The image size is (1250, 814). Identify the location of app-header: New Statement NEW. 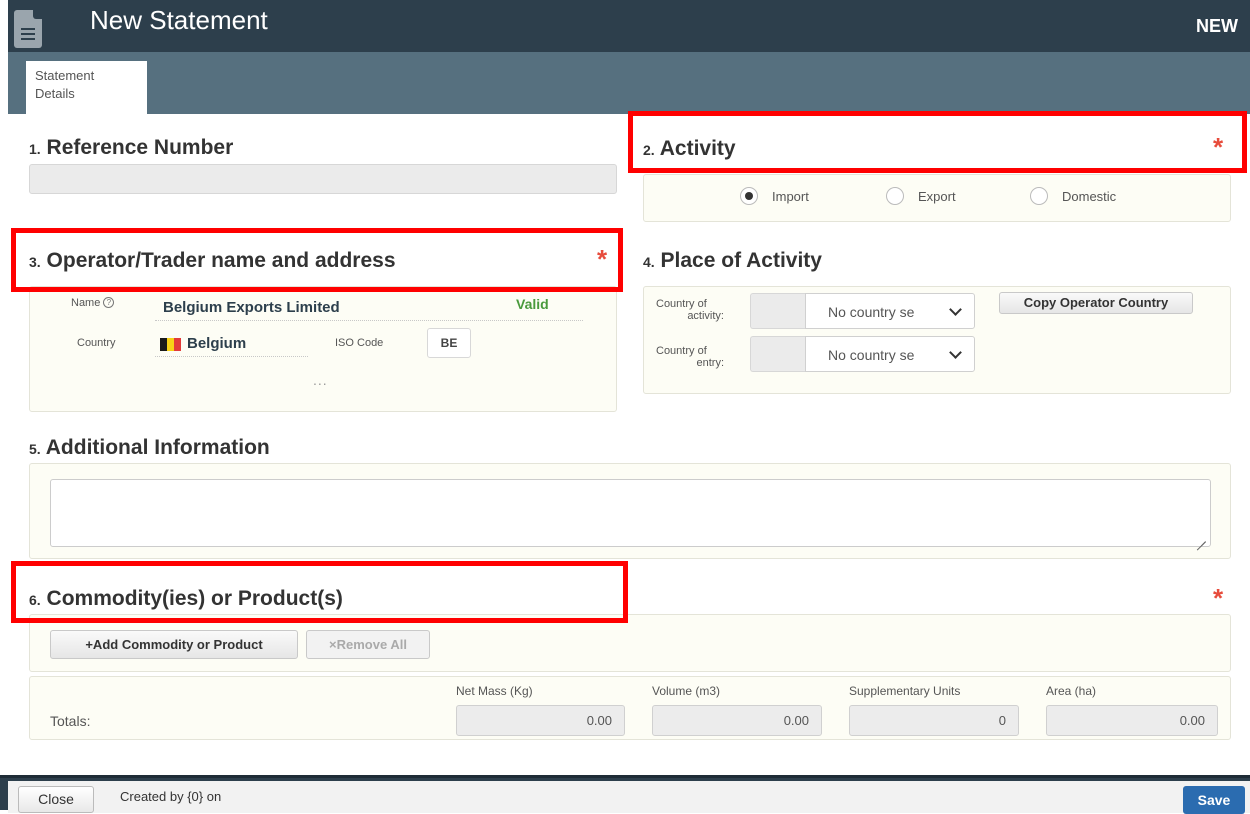
(629, 26).